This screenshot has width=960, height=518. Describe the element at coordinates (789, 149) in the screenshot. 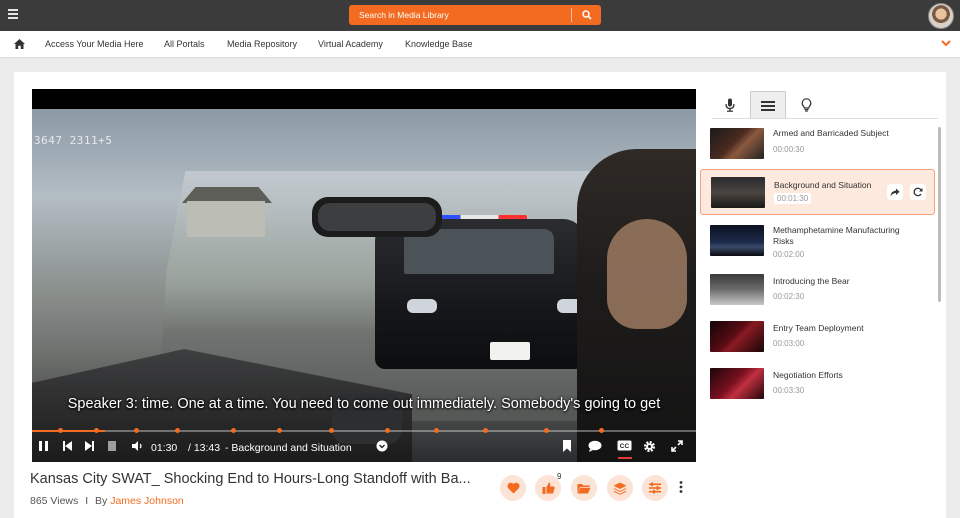

I see `chapter-timestamp: 00:00:30` at that location.